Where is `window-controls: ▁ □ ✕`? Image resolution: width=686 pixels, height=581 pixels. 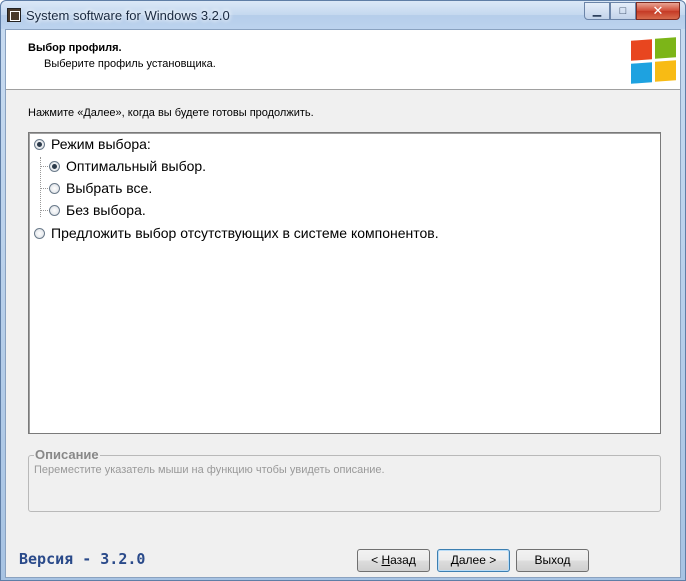
window-controls: ▁ □ ✕ is located at coordinates (632, 11).